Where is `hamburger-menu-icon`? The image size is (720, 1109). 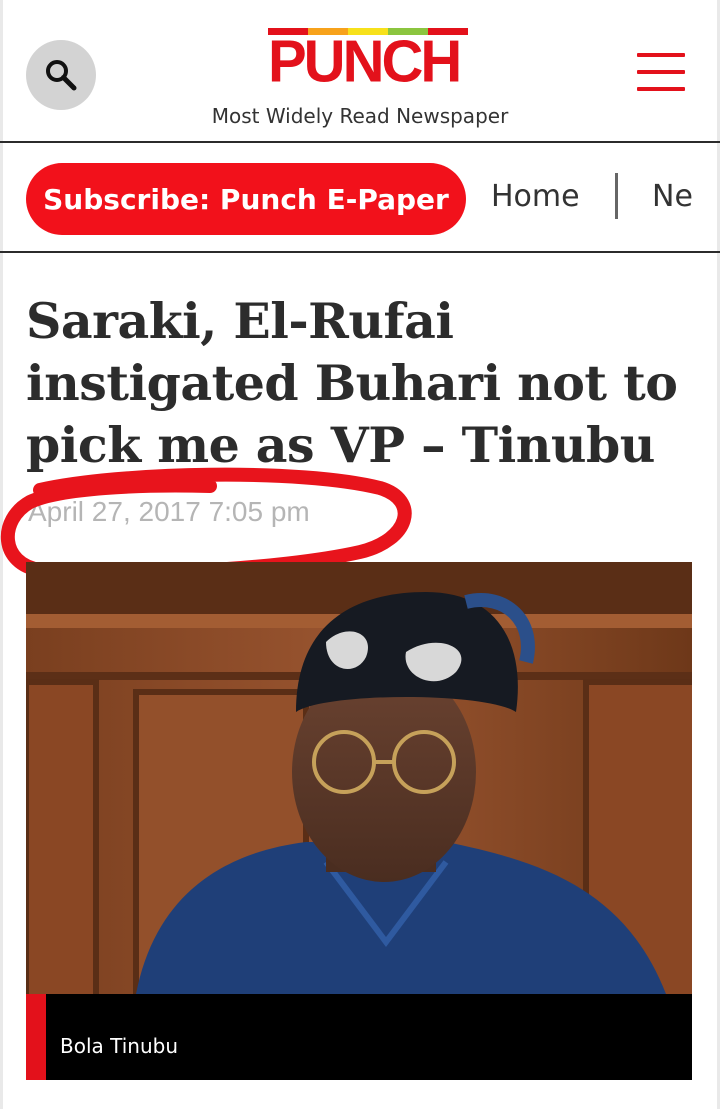 hamburger-menu-icon is located at coordinates (661, 74).